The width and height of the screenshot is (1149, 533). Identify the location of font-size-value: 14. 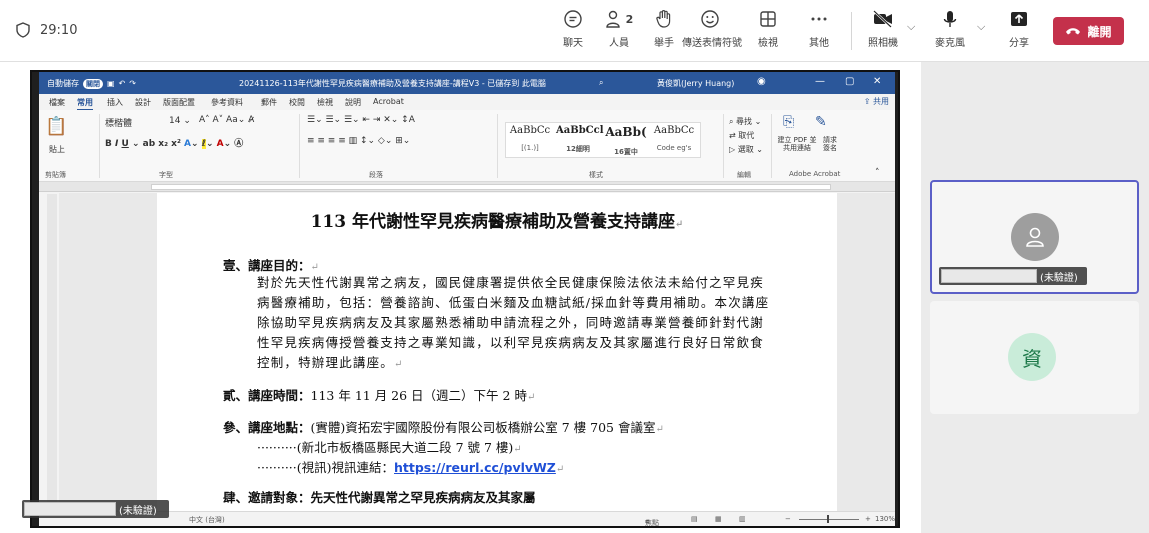
(175, 121).